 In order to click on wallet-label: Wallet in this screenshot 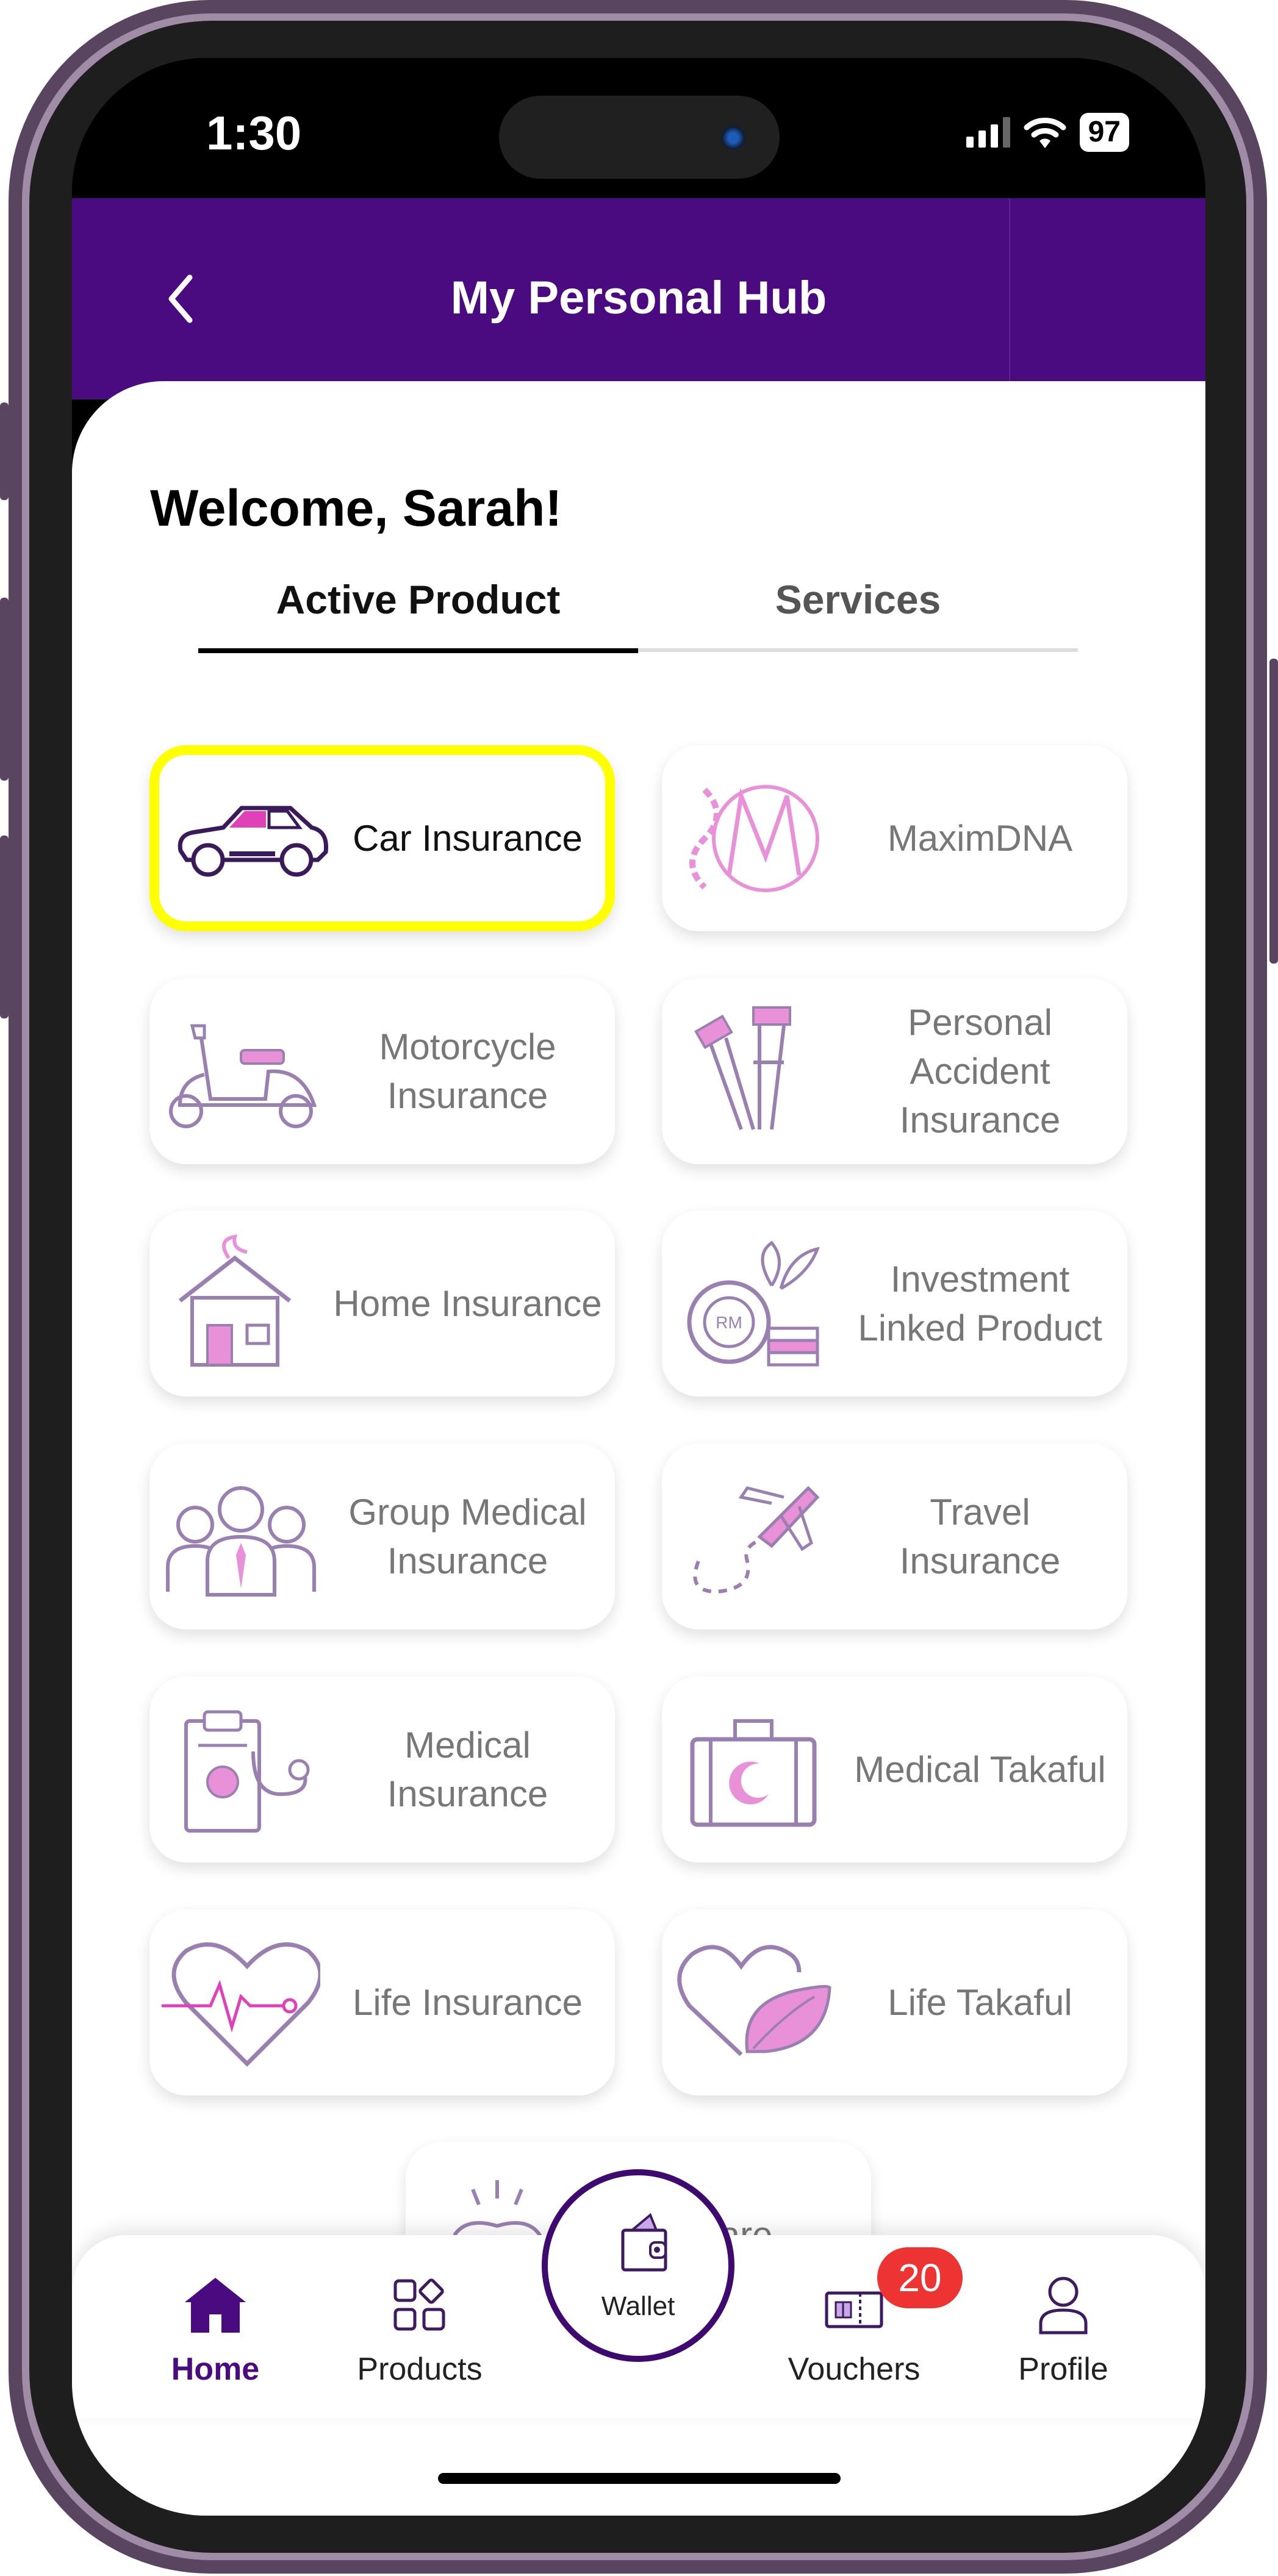, I will do `click(638, 2306)`.